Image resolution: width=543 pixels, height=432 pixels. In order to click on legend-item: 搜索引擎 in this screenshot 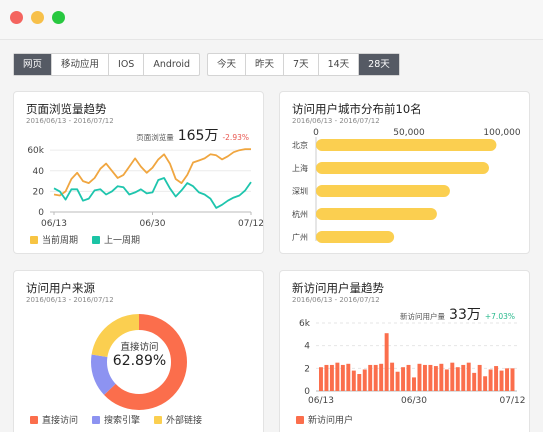, I will do `click(116, 419)`.